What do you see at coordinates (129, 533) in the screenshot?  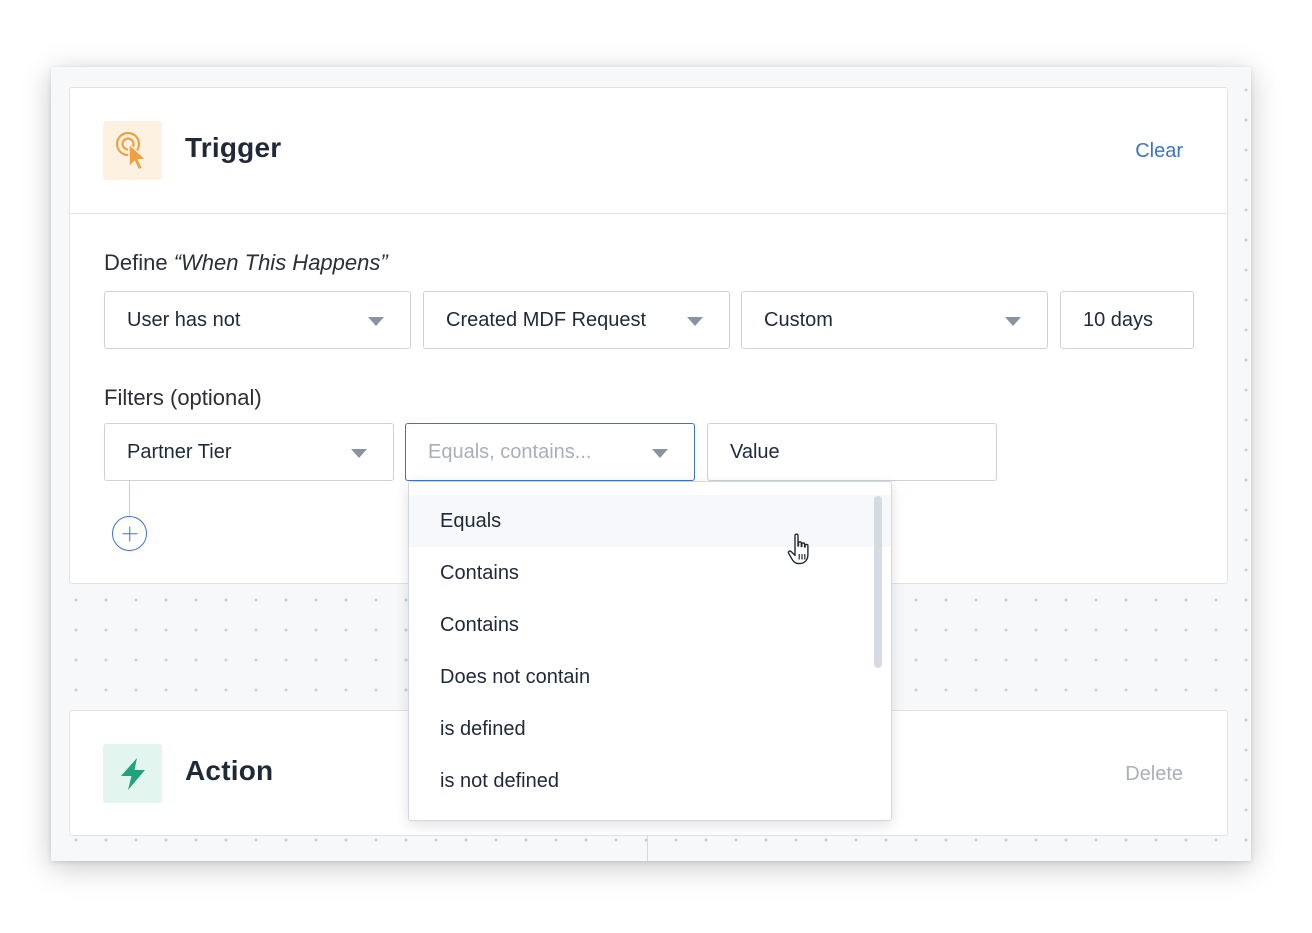 I see `add-filter-button` at bounding box center [129, 533].